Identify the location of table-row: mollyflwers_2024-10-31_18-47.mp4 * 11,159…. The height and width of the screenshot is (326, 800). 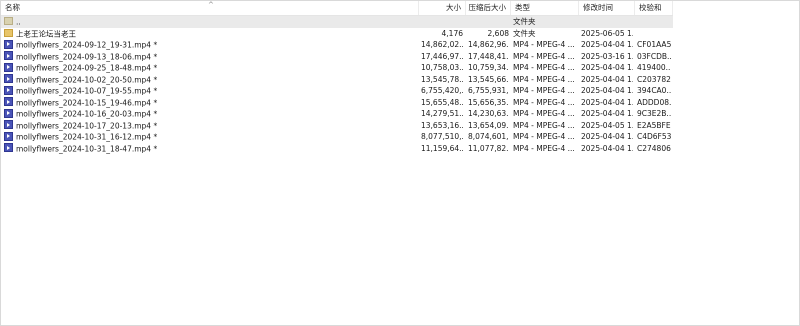
(337, 149).